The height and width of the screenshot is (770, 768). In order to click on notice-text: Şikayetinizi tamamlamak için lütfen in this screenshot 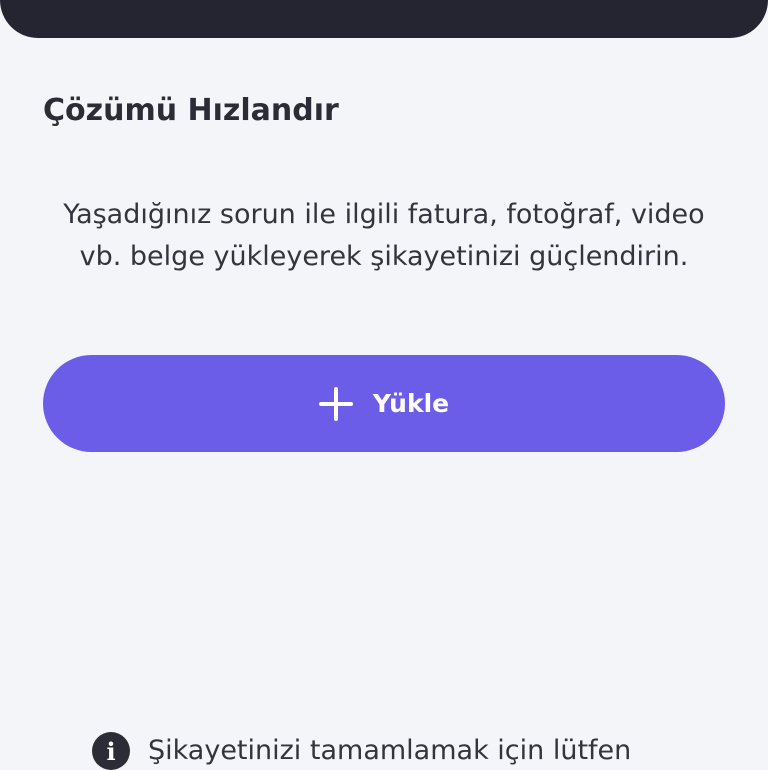, I will do `click(390, 750)`.